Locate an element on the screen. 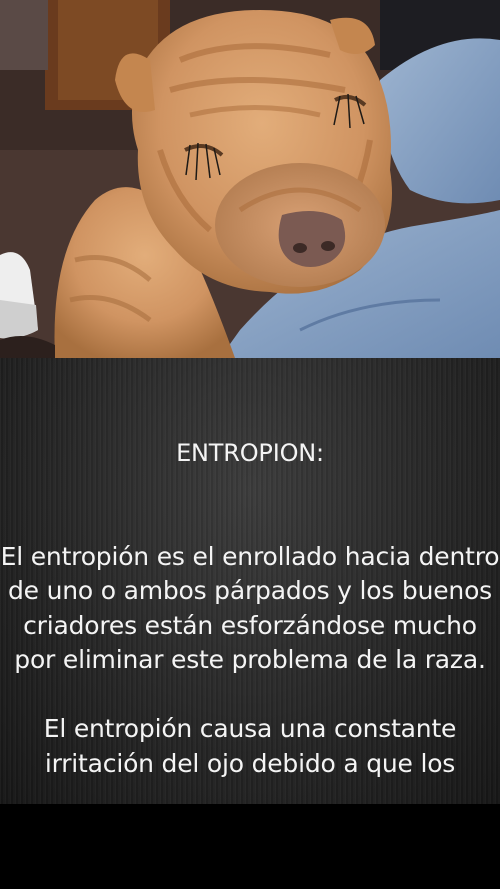 This screenshot has height=889, width=500. story-heading: ENTROPION: is located at coordinates (250, 453).